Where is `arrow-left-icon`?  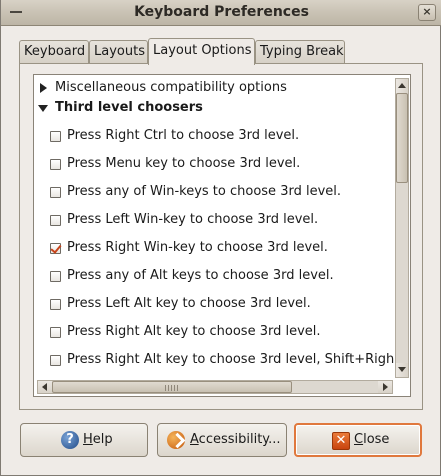
arrow-left-icon is located at coordinates (44, 387).